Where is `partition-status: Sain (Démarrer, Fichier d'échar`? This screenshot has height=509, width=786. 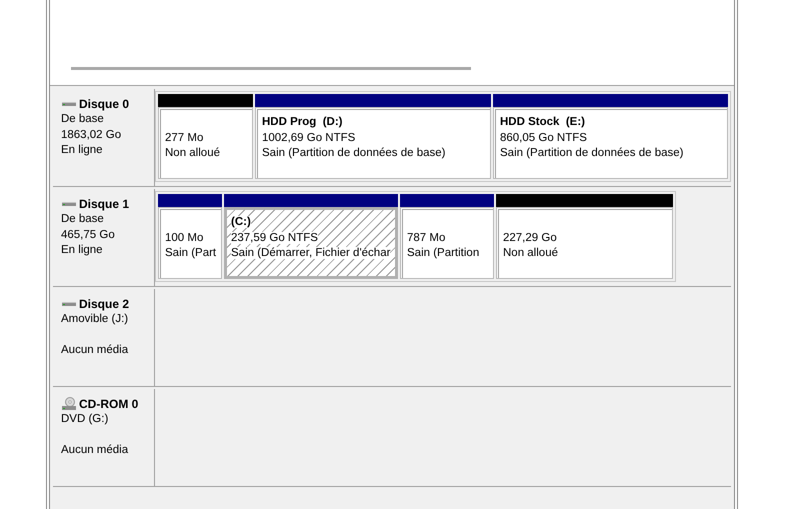 partition-status: Sain (Démarrer, Fichier d'échar is located at coordinates (310, 253).